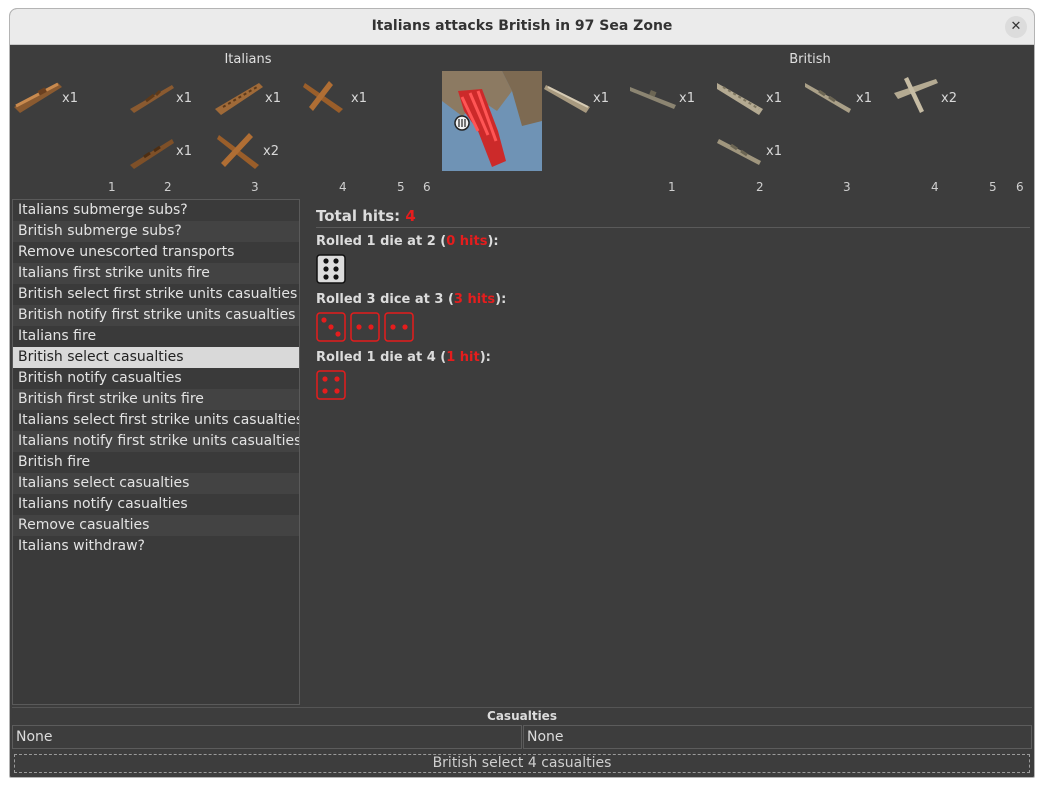 The height and width of the screenshot is (786, 1044). What do you see at coordinates (810, 59) in the screenshot?
I see `defender-side-label: British` at bounding box center [810, 59].